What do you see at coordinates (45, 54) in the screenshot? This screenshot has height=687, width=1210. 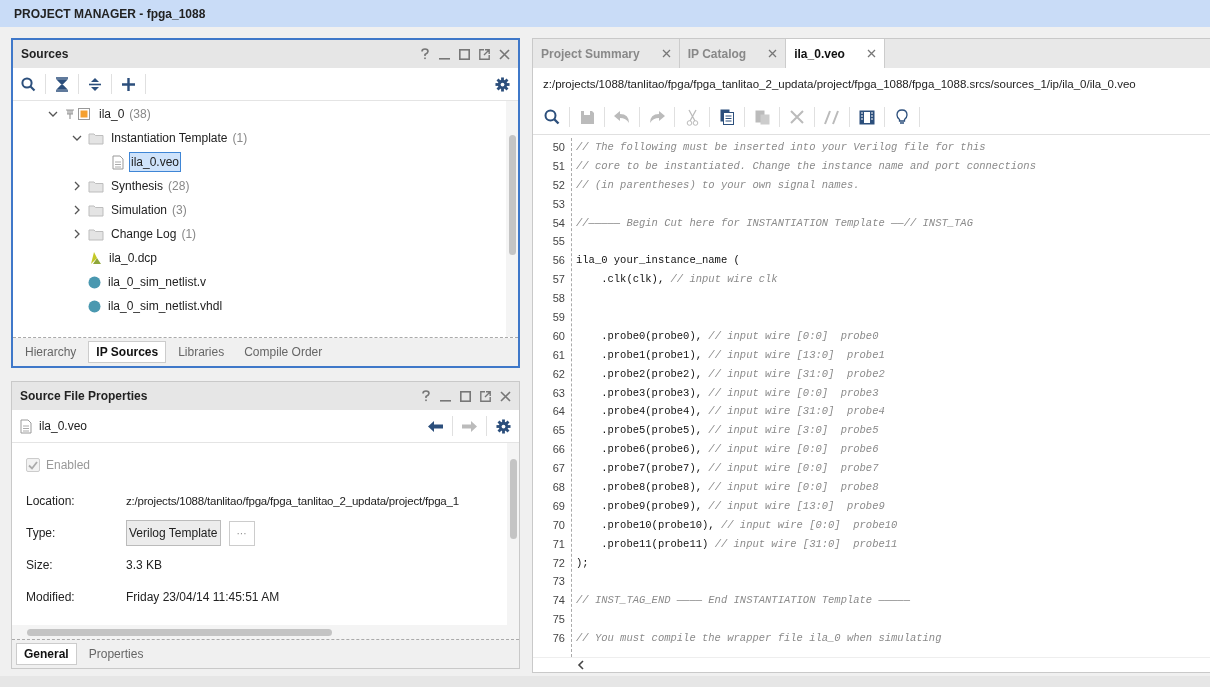 I see `panel-title: Sources` at bounding box center [45, 54].